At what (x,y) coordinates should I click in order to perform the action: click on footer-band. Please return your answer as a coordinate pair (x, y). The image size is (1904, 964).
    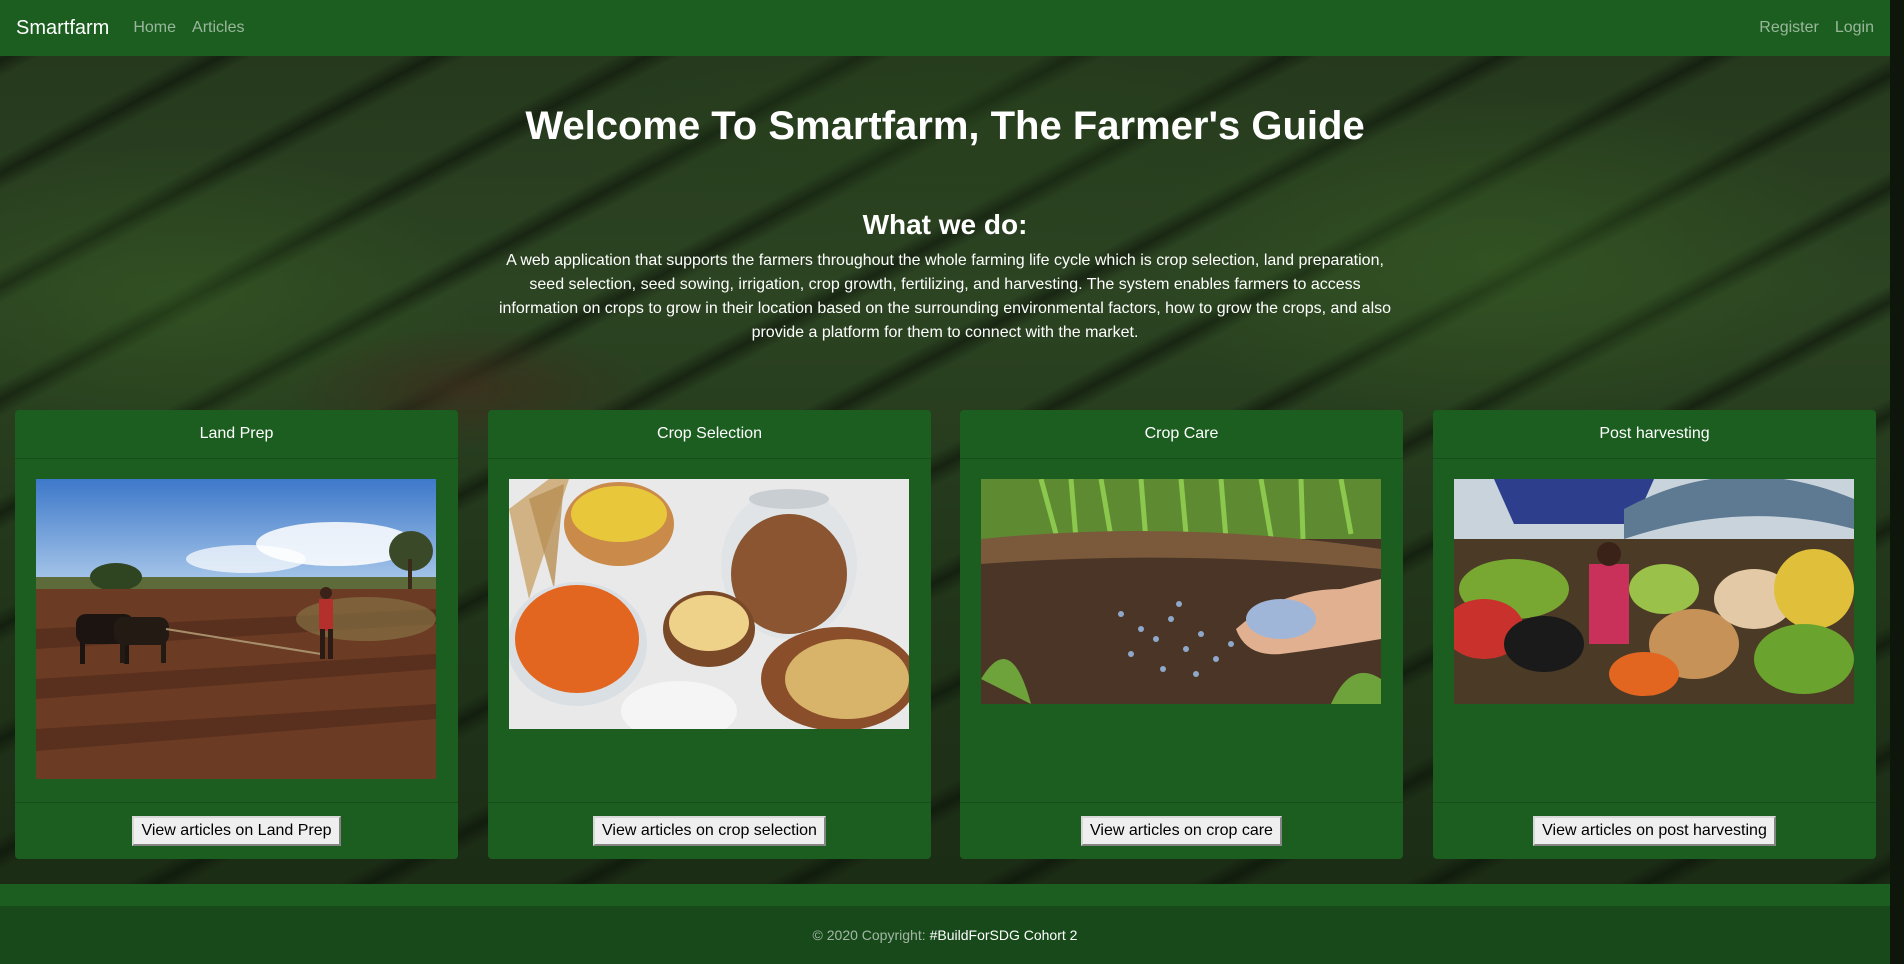
    Looking at the image, I should click on (945, 895).